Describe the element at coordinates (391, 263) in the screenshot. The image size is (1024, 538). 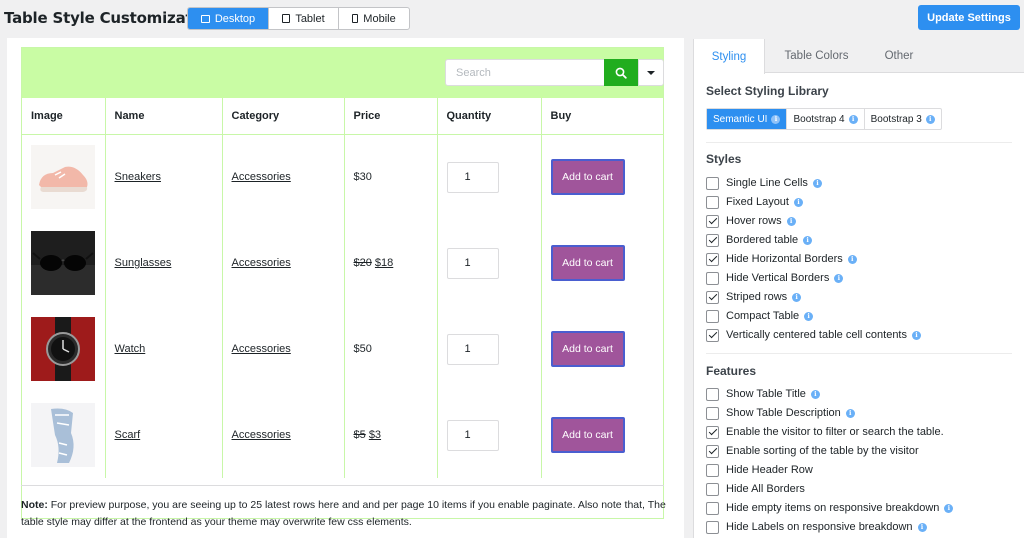
I see `price-cell: $20 $18` at that location.